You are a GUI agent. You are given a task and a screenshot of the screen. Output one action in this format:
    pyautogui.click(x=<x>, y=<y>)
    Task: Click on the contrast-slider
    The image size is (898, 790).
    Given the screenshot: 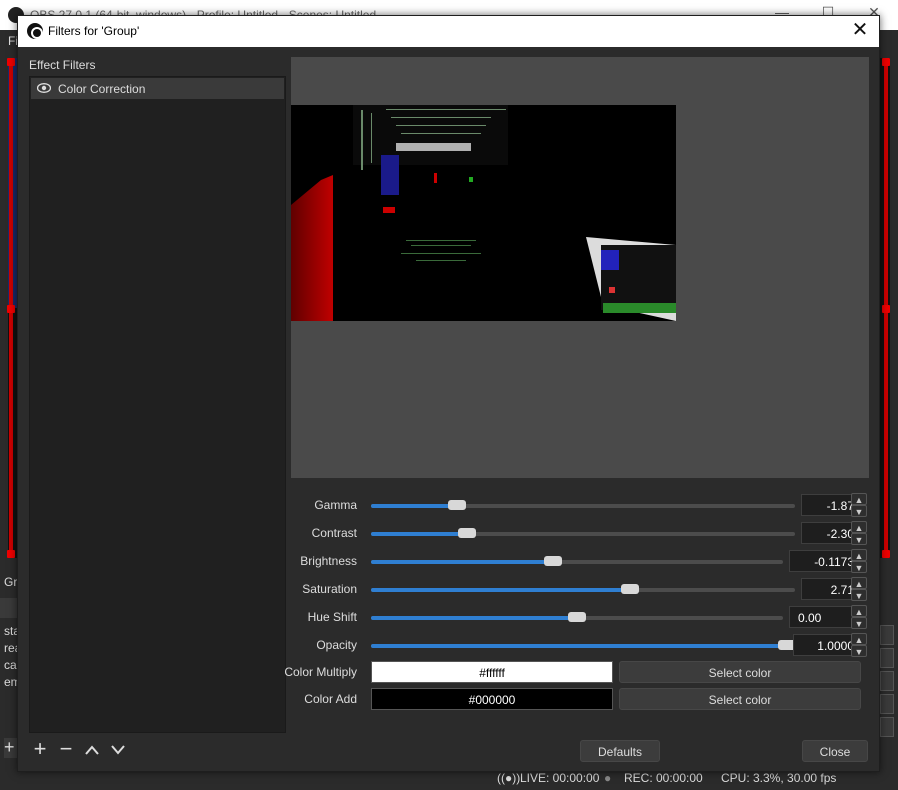 What is the action you would take?
    pyautogui.click(x=583, y=533)
    